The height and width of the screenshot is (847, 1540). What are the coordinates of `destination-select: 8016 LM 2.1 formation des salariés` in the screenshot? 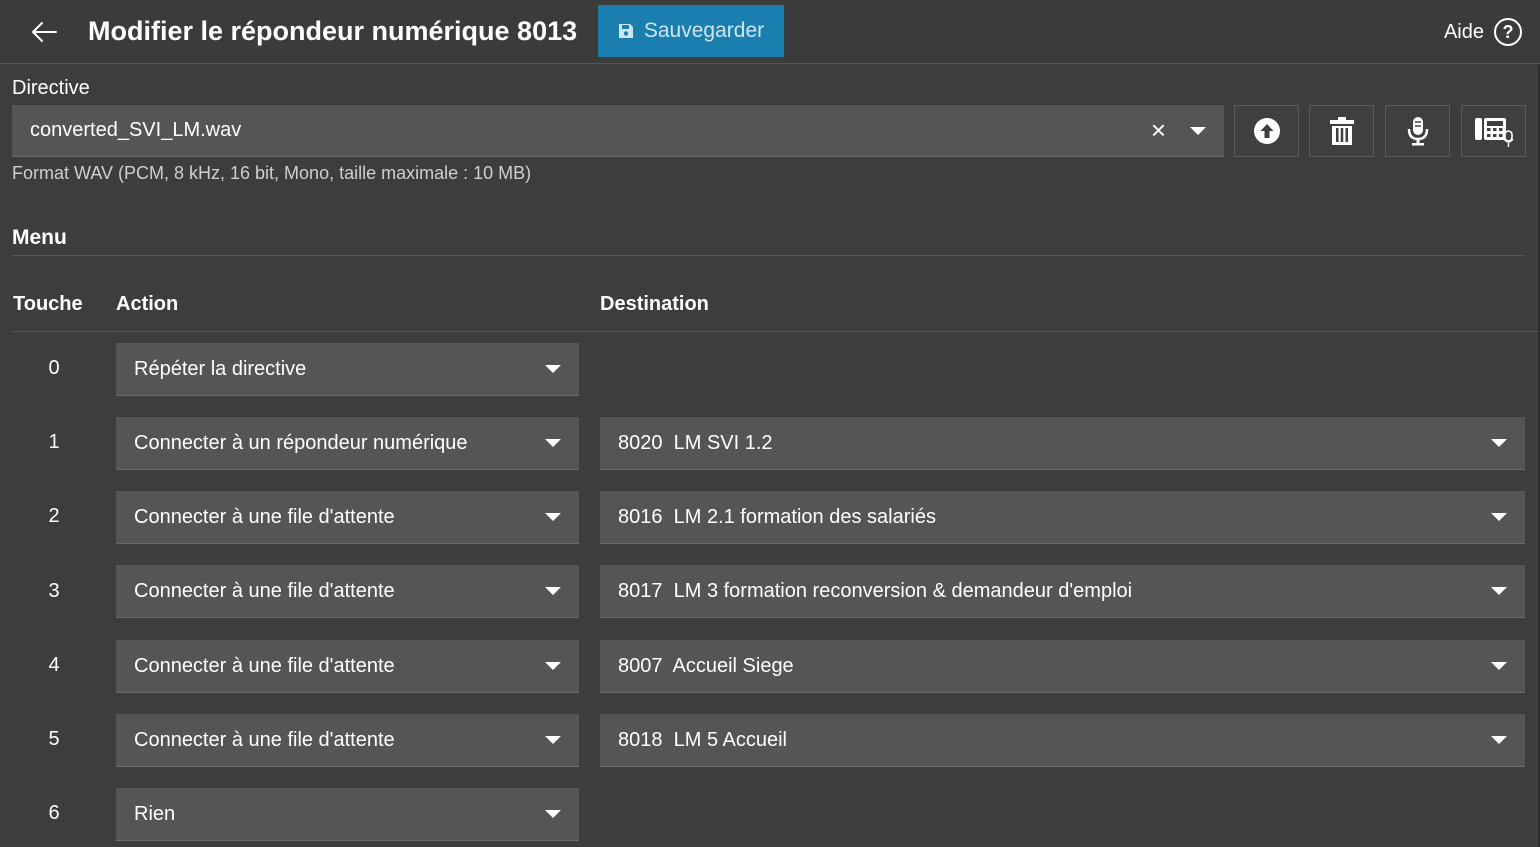 It's located at (1062, 517).